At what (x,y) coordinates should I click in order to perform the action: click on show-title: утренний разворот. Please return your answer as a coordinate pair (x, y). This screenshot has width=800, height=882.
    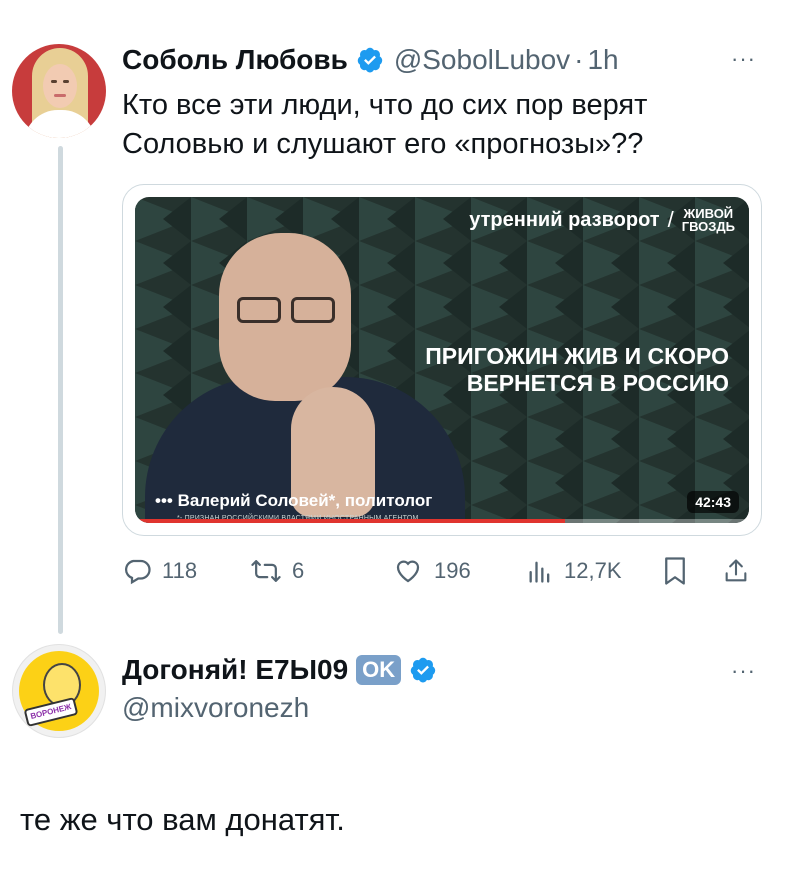
    Looking at the image, I should click on (564, 219).